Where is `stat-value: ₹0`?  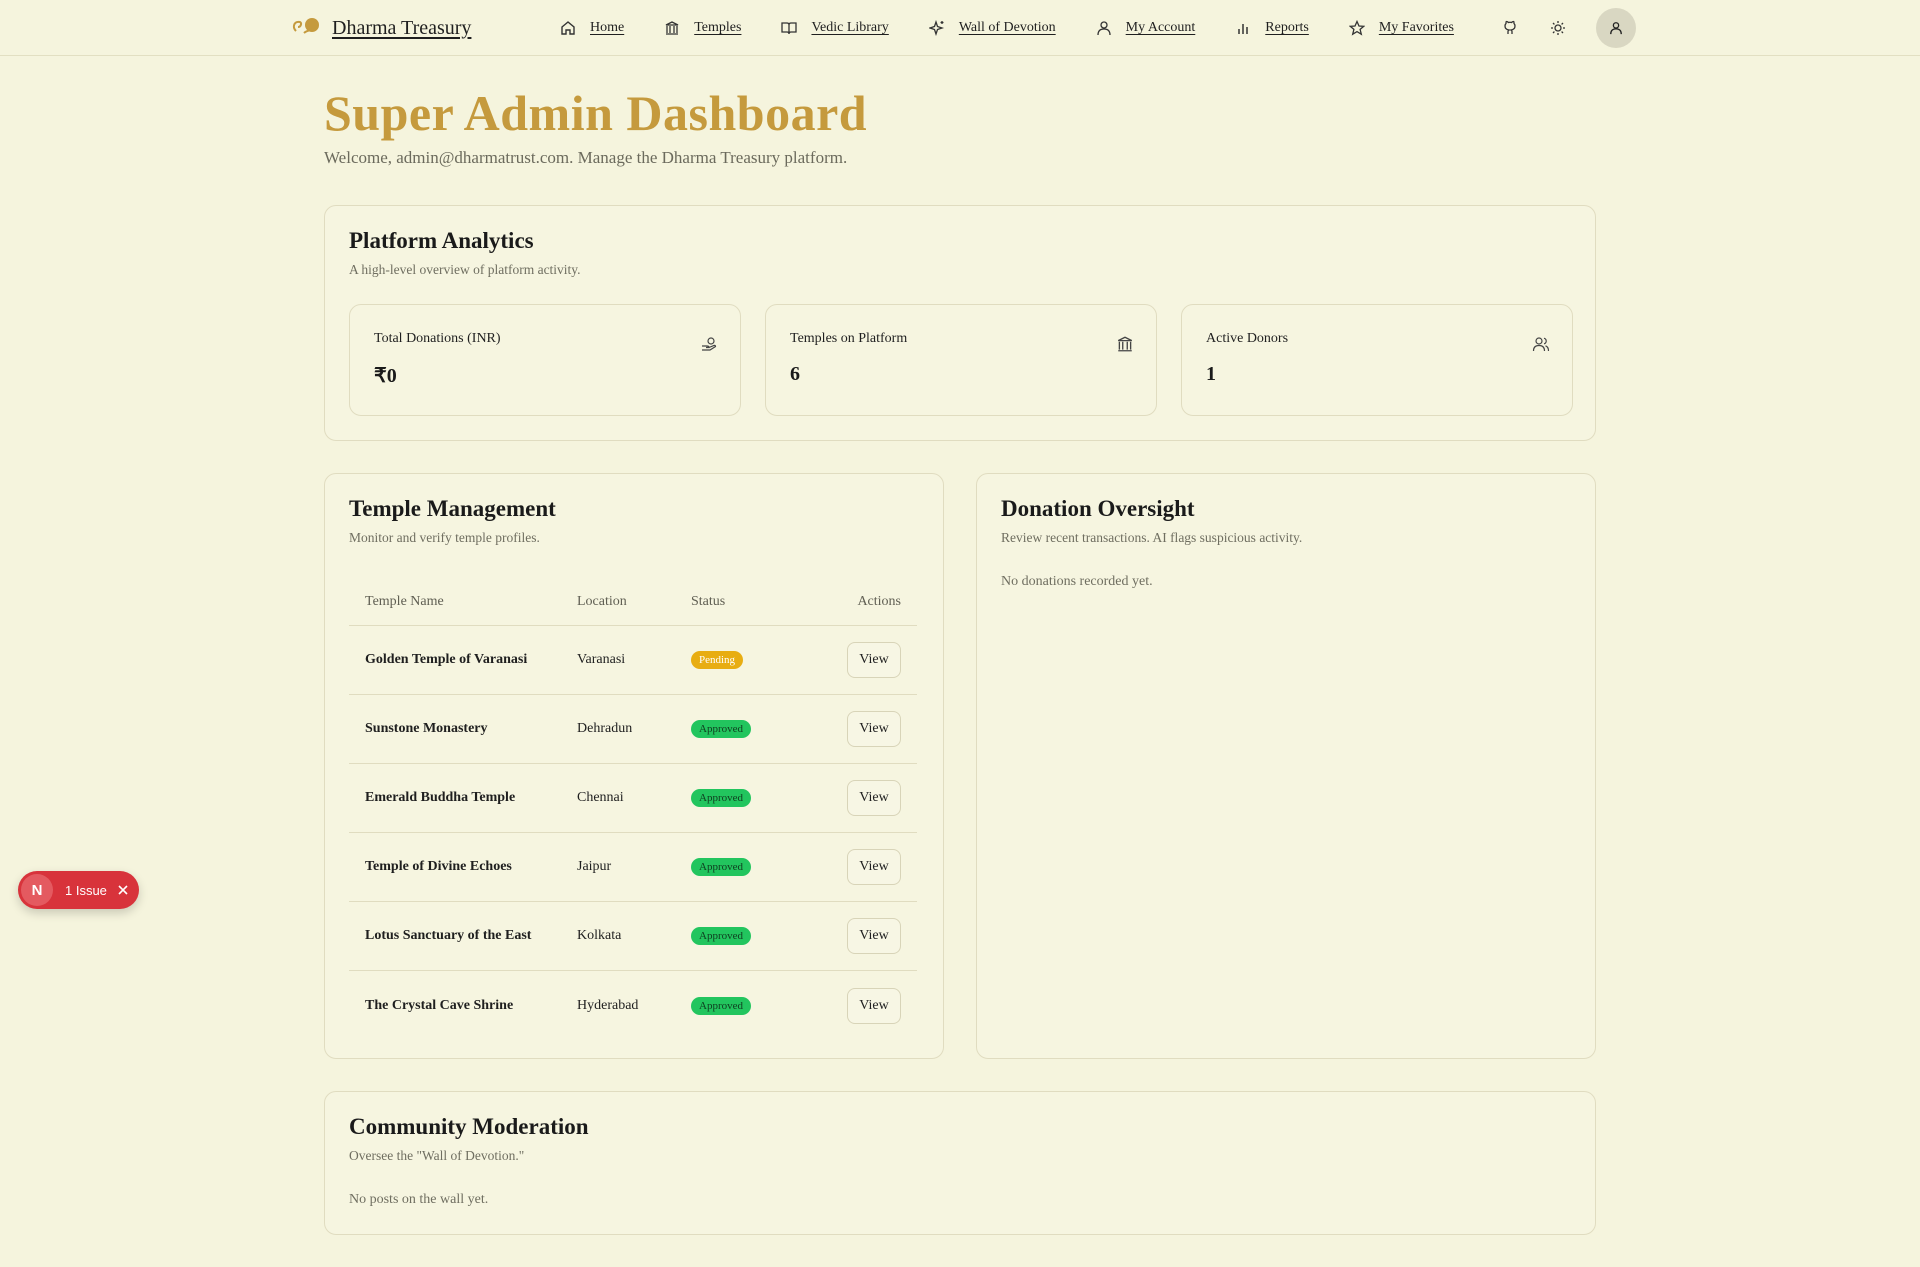 stat-value: ₹0 is located at coordinates (385, 376).